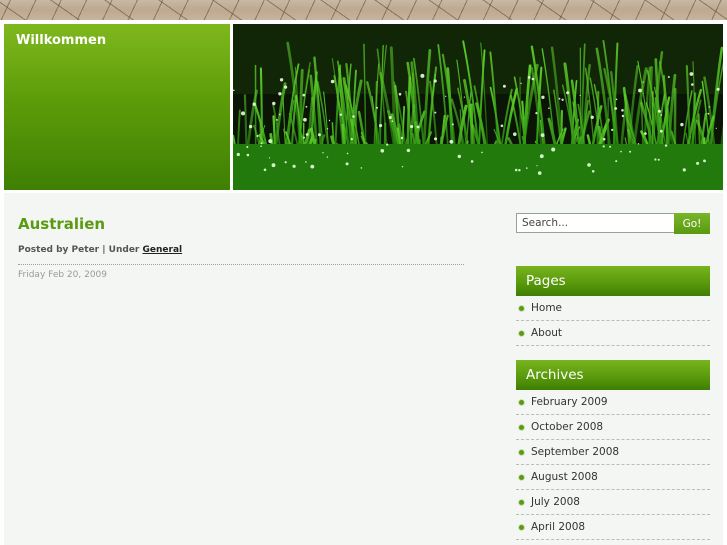 The height and width of the screenshot is (545, 727). What do you see at coordinates (595, 223) in the screenshot?
I see `search-input` at bounding box center [595, 223].